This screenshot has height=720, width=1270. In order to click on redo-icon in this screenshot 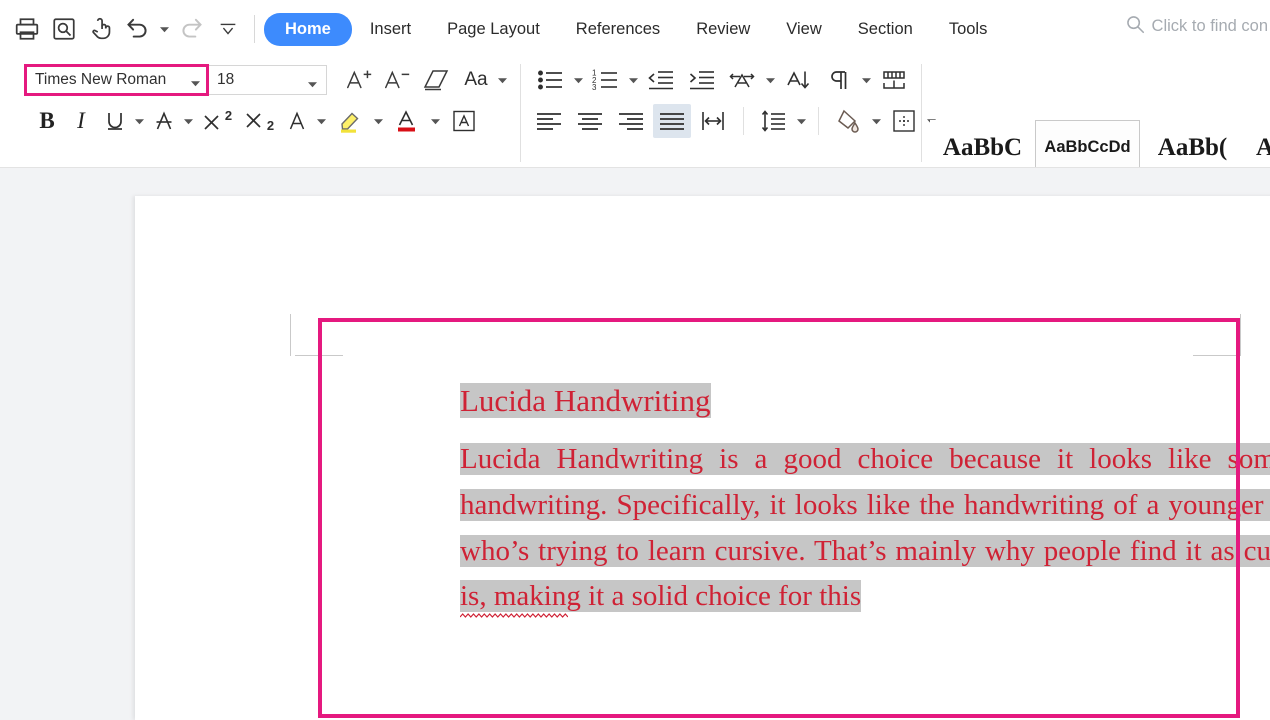, I will do `click(191, 29)`.